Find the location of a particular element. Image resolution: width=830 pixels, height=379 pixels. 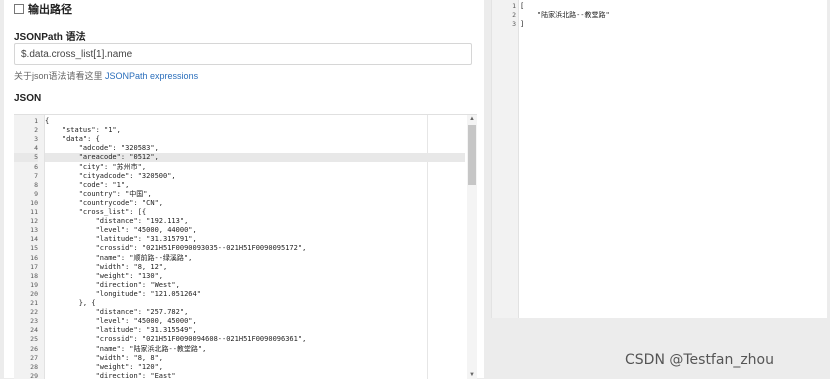

code-line: "countrycode": "CN", is located at coordinates (255, 203).